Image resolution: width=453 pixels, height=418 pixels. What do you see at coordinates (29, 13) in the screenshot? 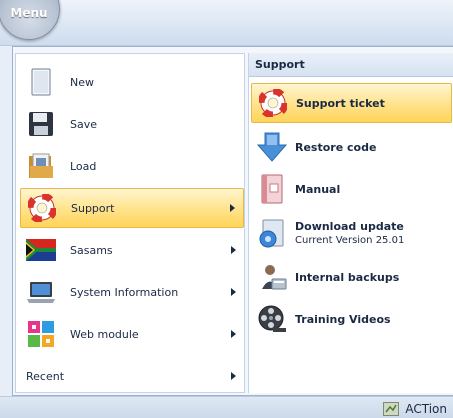
I see `menu-orb-label: Menu` at bounding box center [29, 13].